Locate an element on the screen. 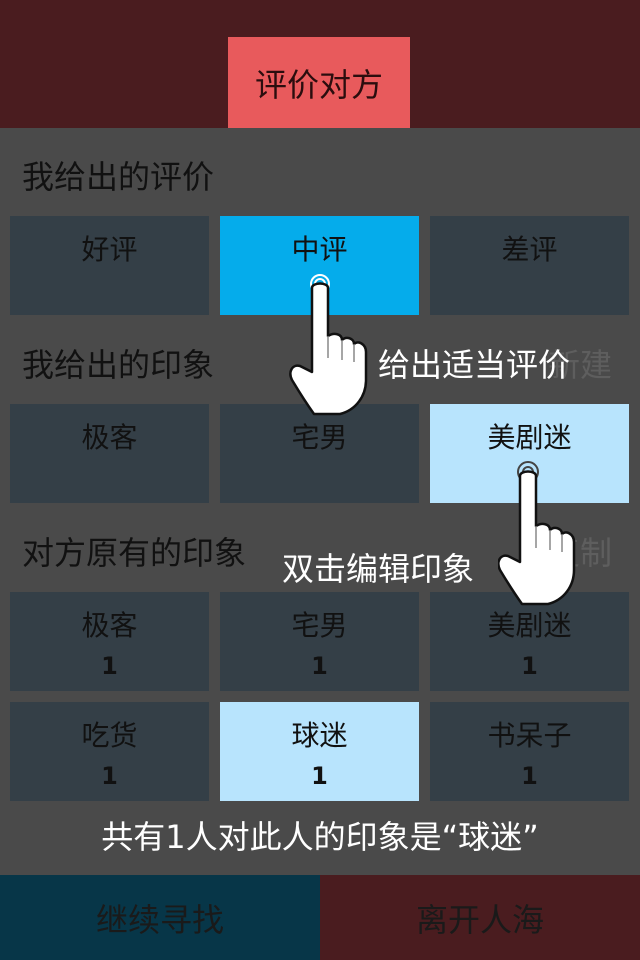 This screenshot has width=640, height=960. tap-hand-icon is located at coordinates (328, 345).